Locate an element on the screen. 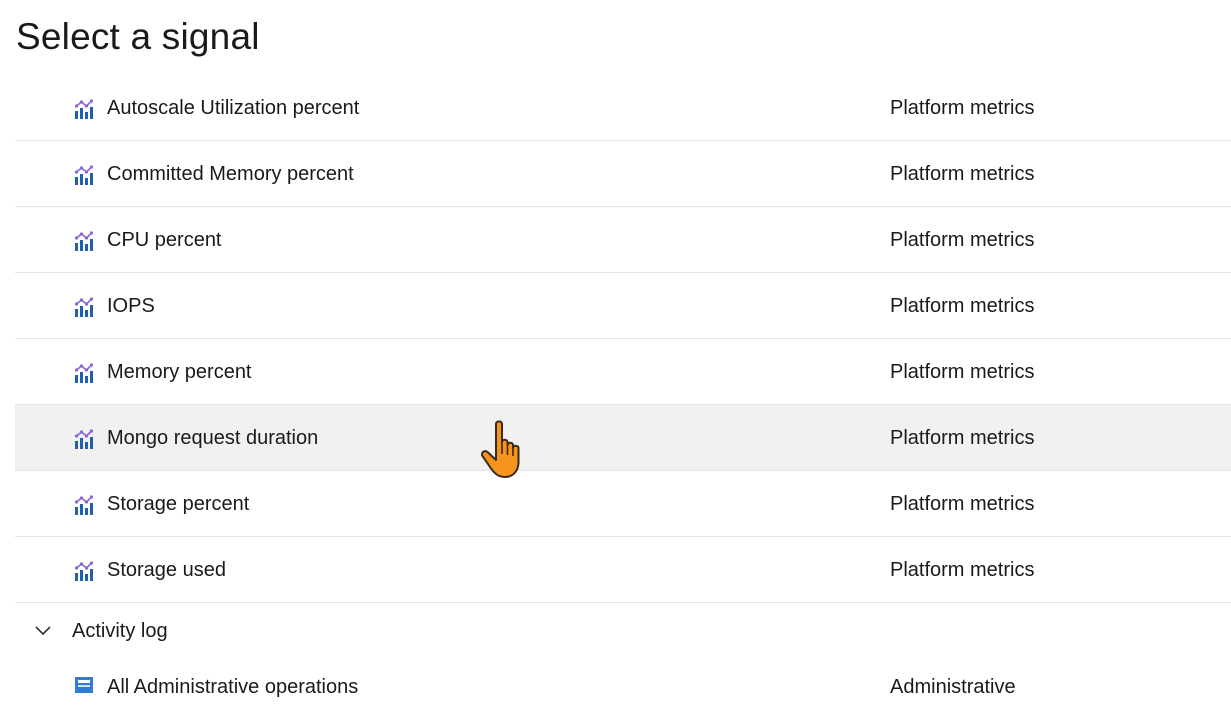 This screenshot has height=710, width=1231. signal-name: Memory percent is located at coordinates (179, 372).